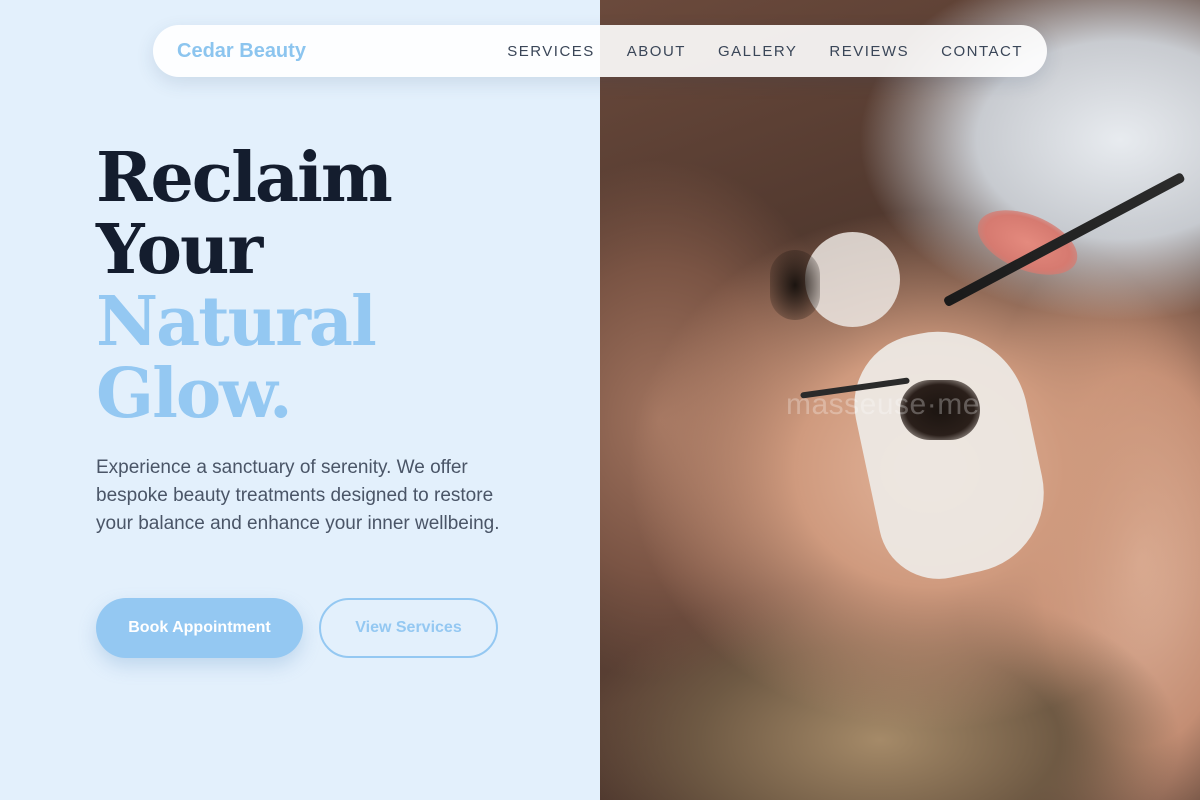 The width and height of the screenshot is (1200, 800). What do you see at coordinates (551, 51) in the screenshot?
I see `nav-link-services: SERVICES` at bounding box center [551, 51].